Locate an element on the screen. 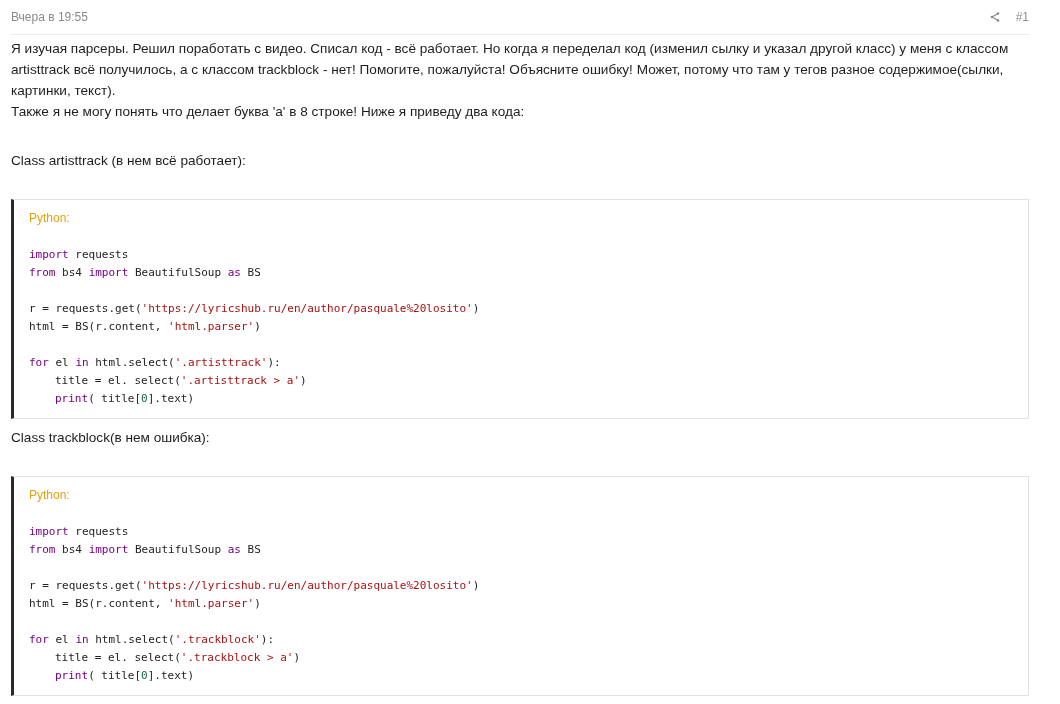 The width and height of the screenshot is (1060, 704). post-paragraph: Также я не могу понять что делает буква 'а' в 8 строке! Ниже я приведу два кода: is located at coordinates (268, 112).